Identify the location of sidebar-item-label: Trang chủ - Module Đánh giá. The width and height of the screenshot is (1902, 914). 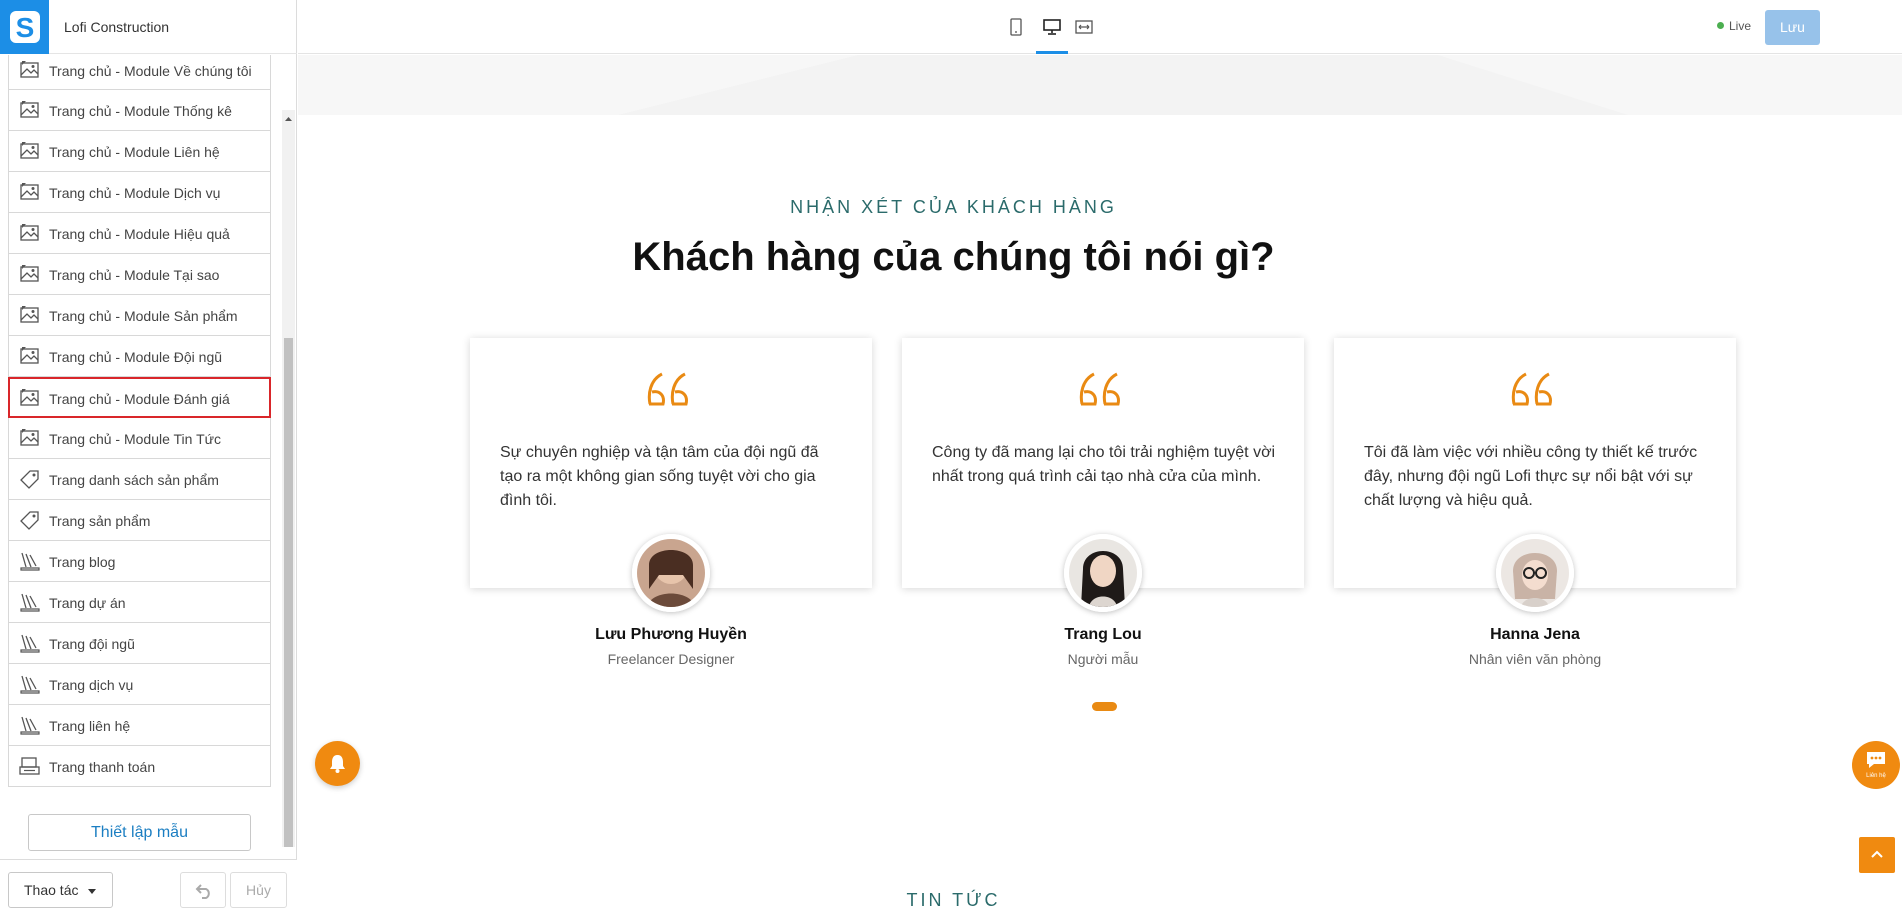
(139, 399).